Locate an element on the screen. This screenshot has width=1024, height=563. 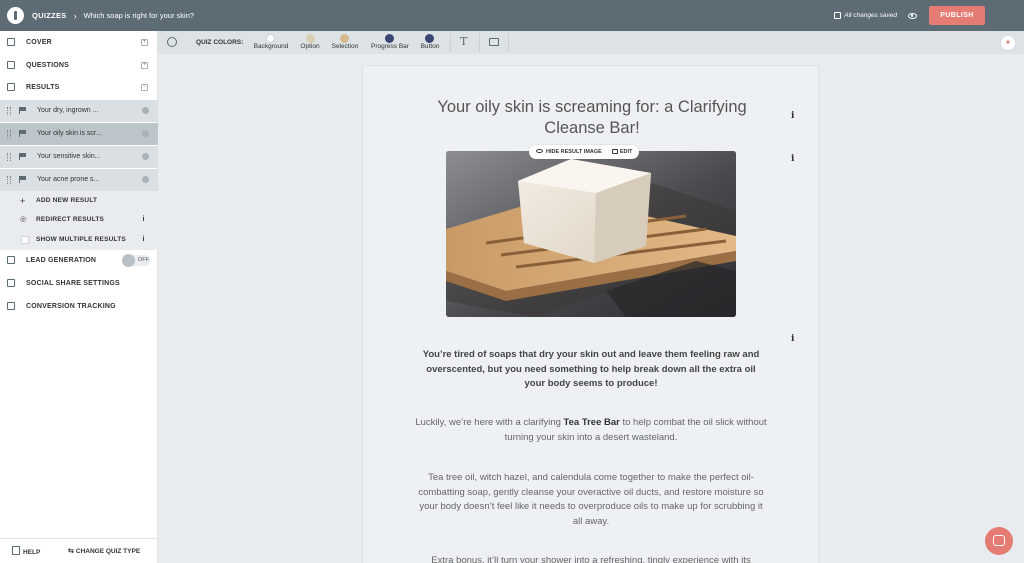
swatch-option is located at coordinates (310, 38).